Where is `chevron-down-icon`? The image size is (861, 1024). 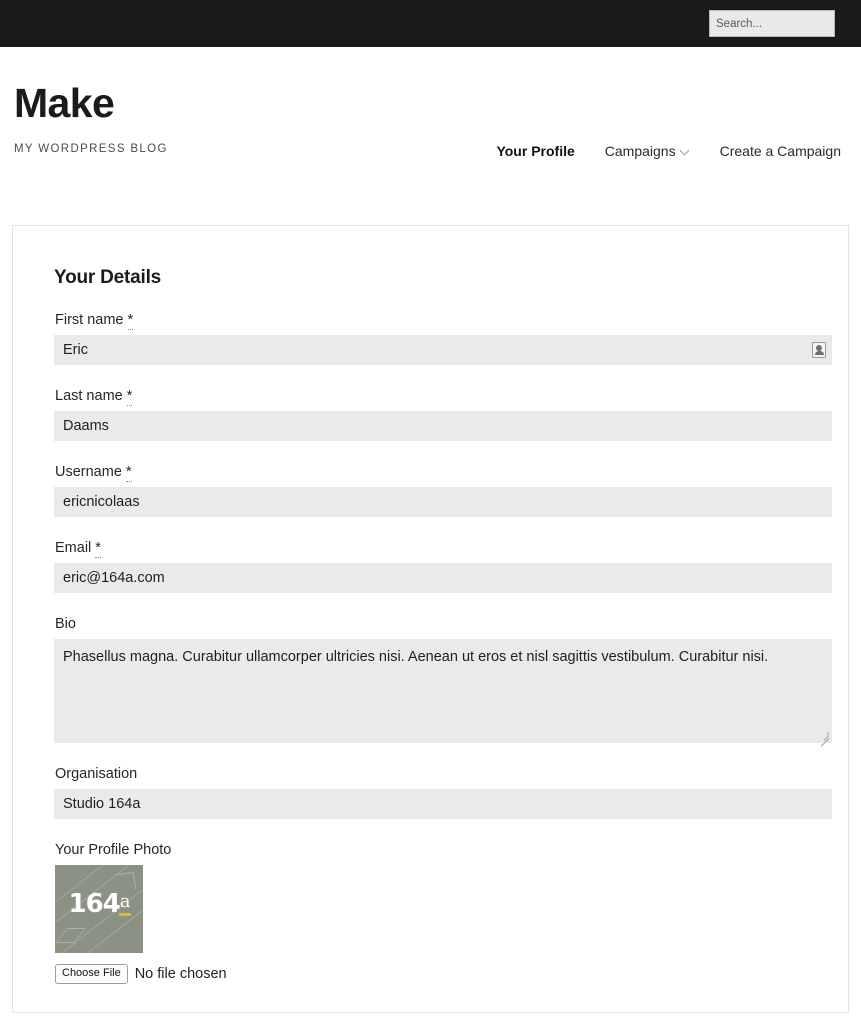 chevron-down-icon is located at coordinates (685, 150).